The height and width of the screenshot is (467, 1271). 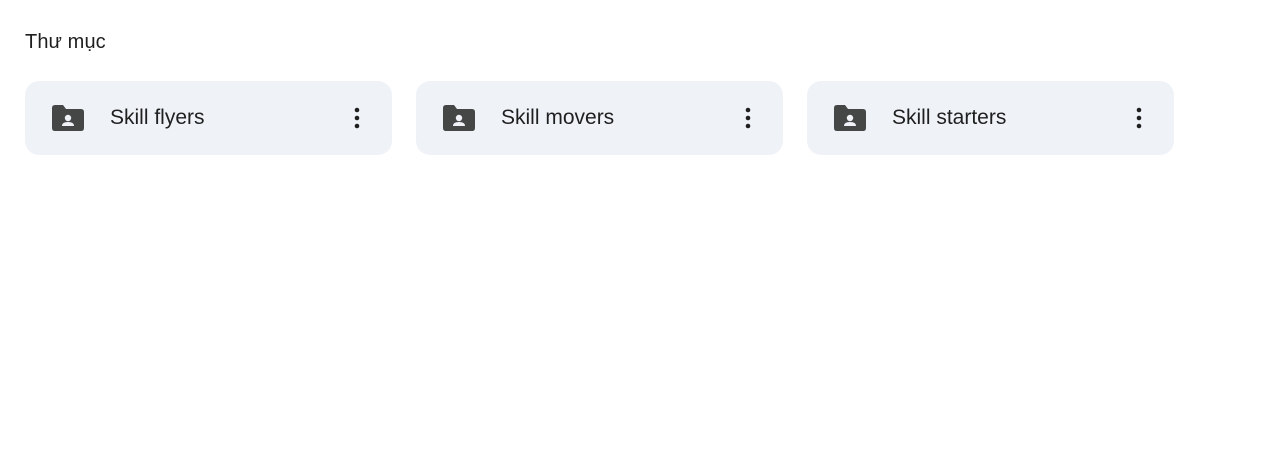 I want to click on folder-card-skill-movers: Skill movers, so click(x=599, y=118).